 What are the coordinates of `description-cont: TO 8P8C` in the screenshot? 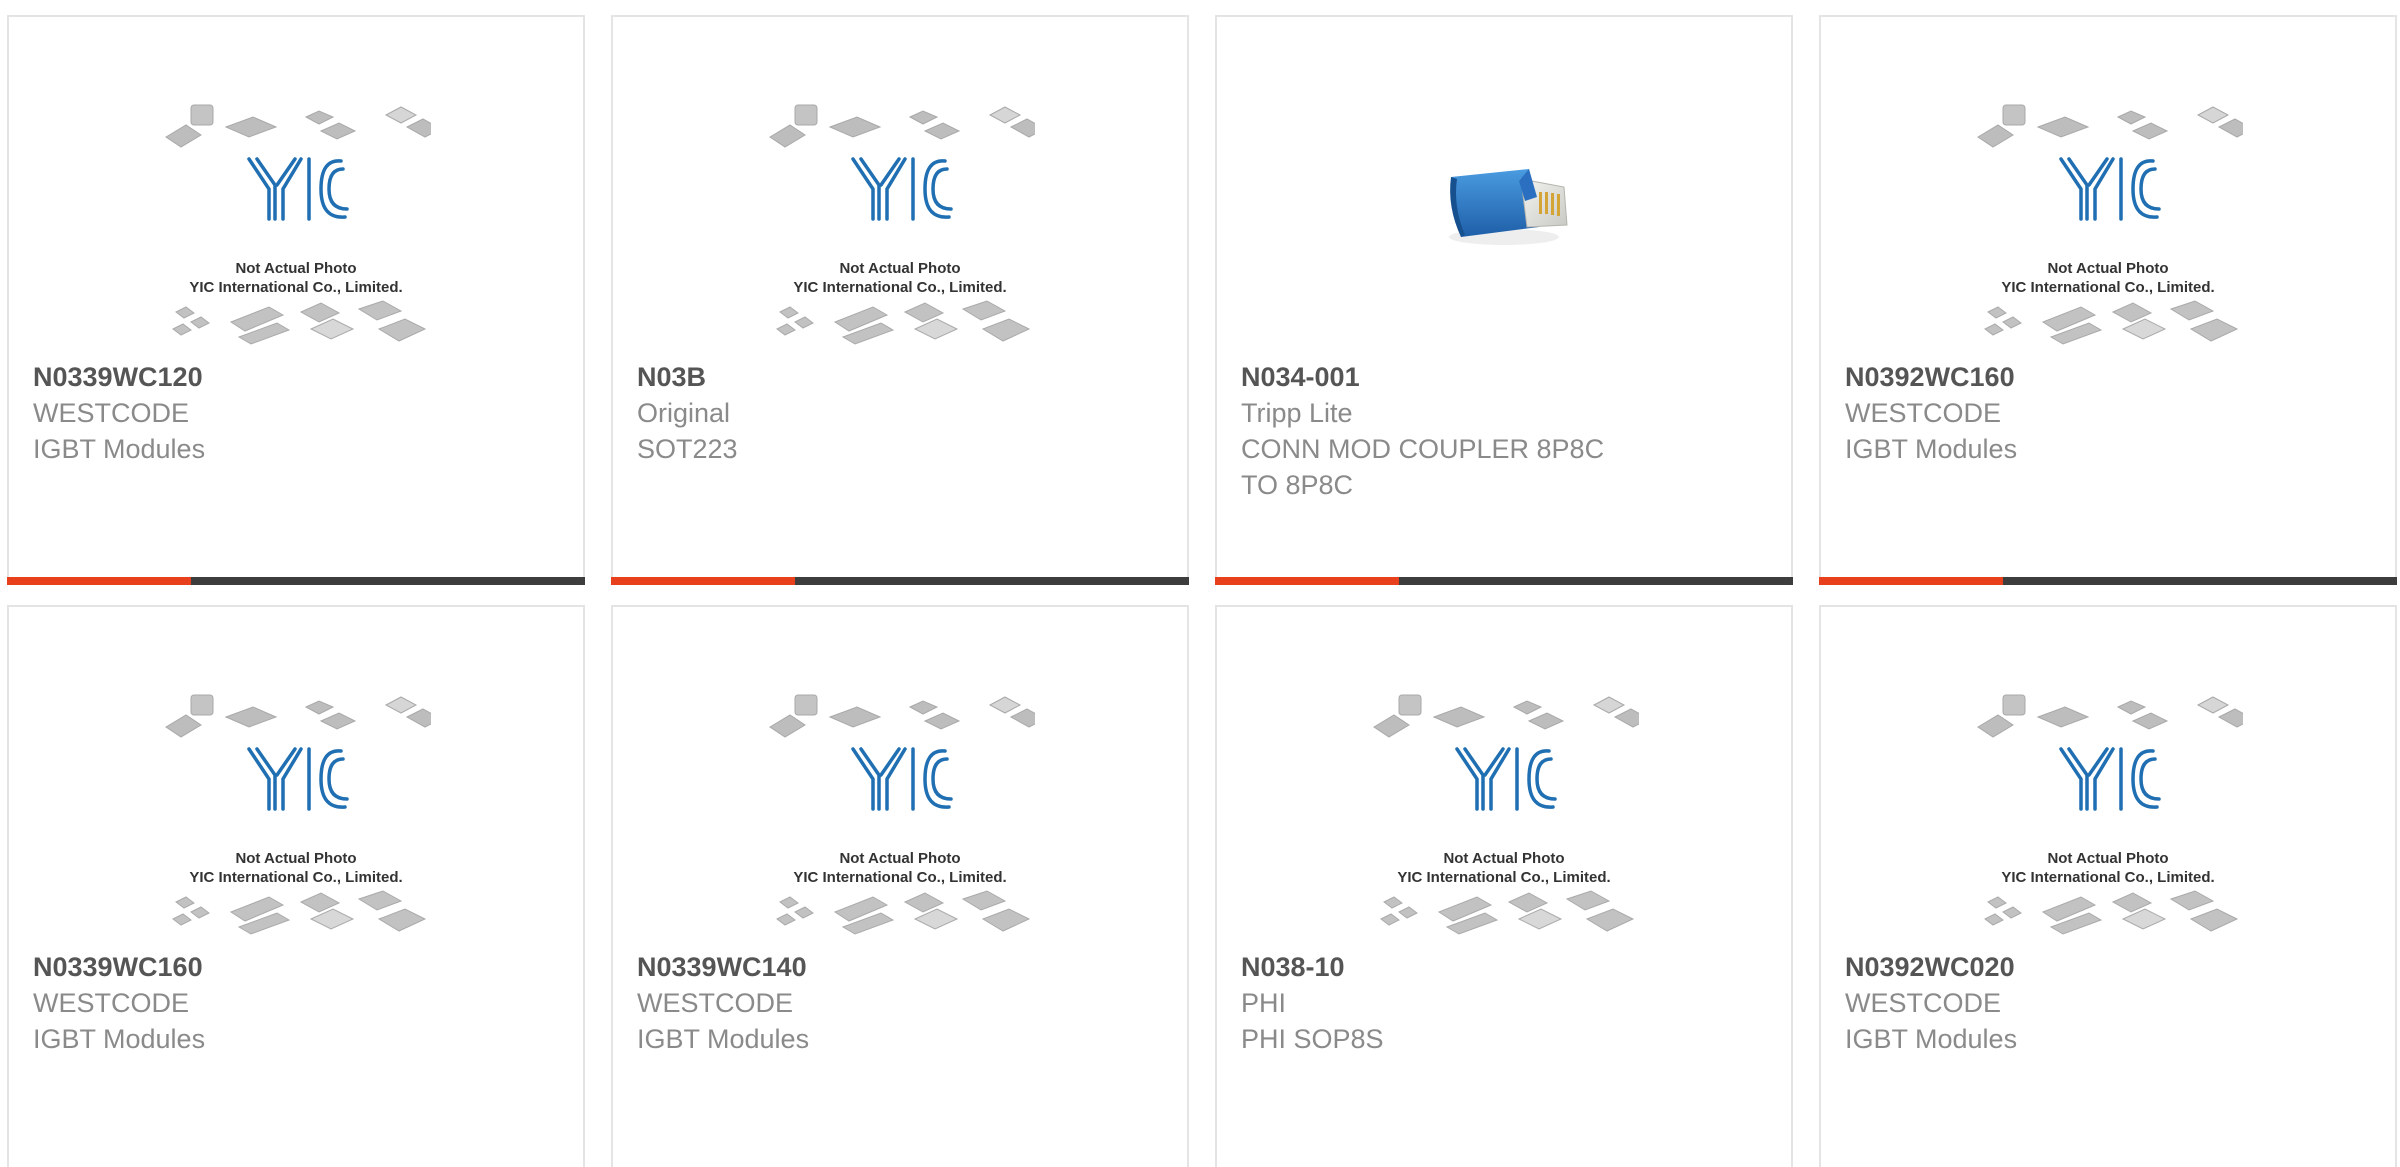 It's located at (1297, 485).